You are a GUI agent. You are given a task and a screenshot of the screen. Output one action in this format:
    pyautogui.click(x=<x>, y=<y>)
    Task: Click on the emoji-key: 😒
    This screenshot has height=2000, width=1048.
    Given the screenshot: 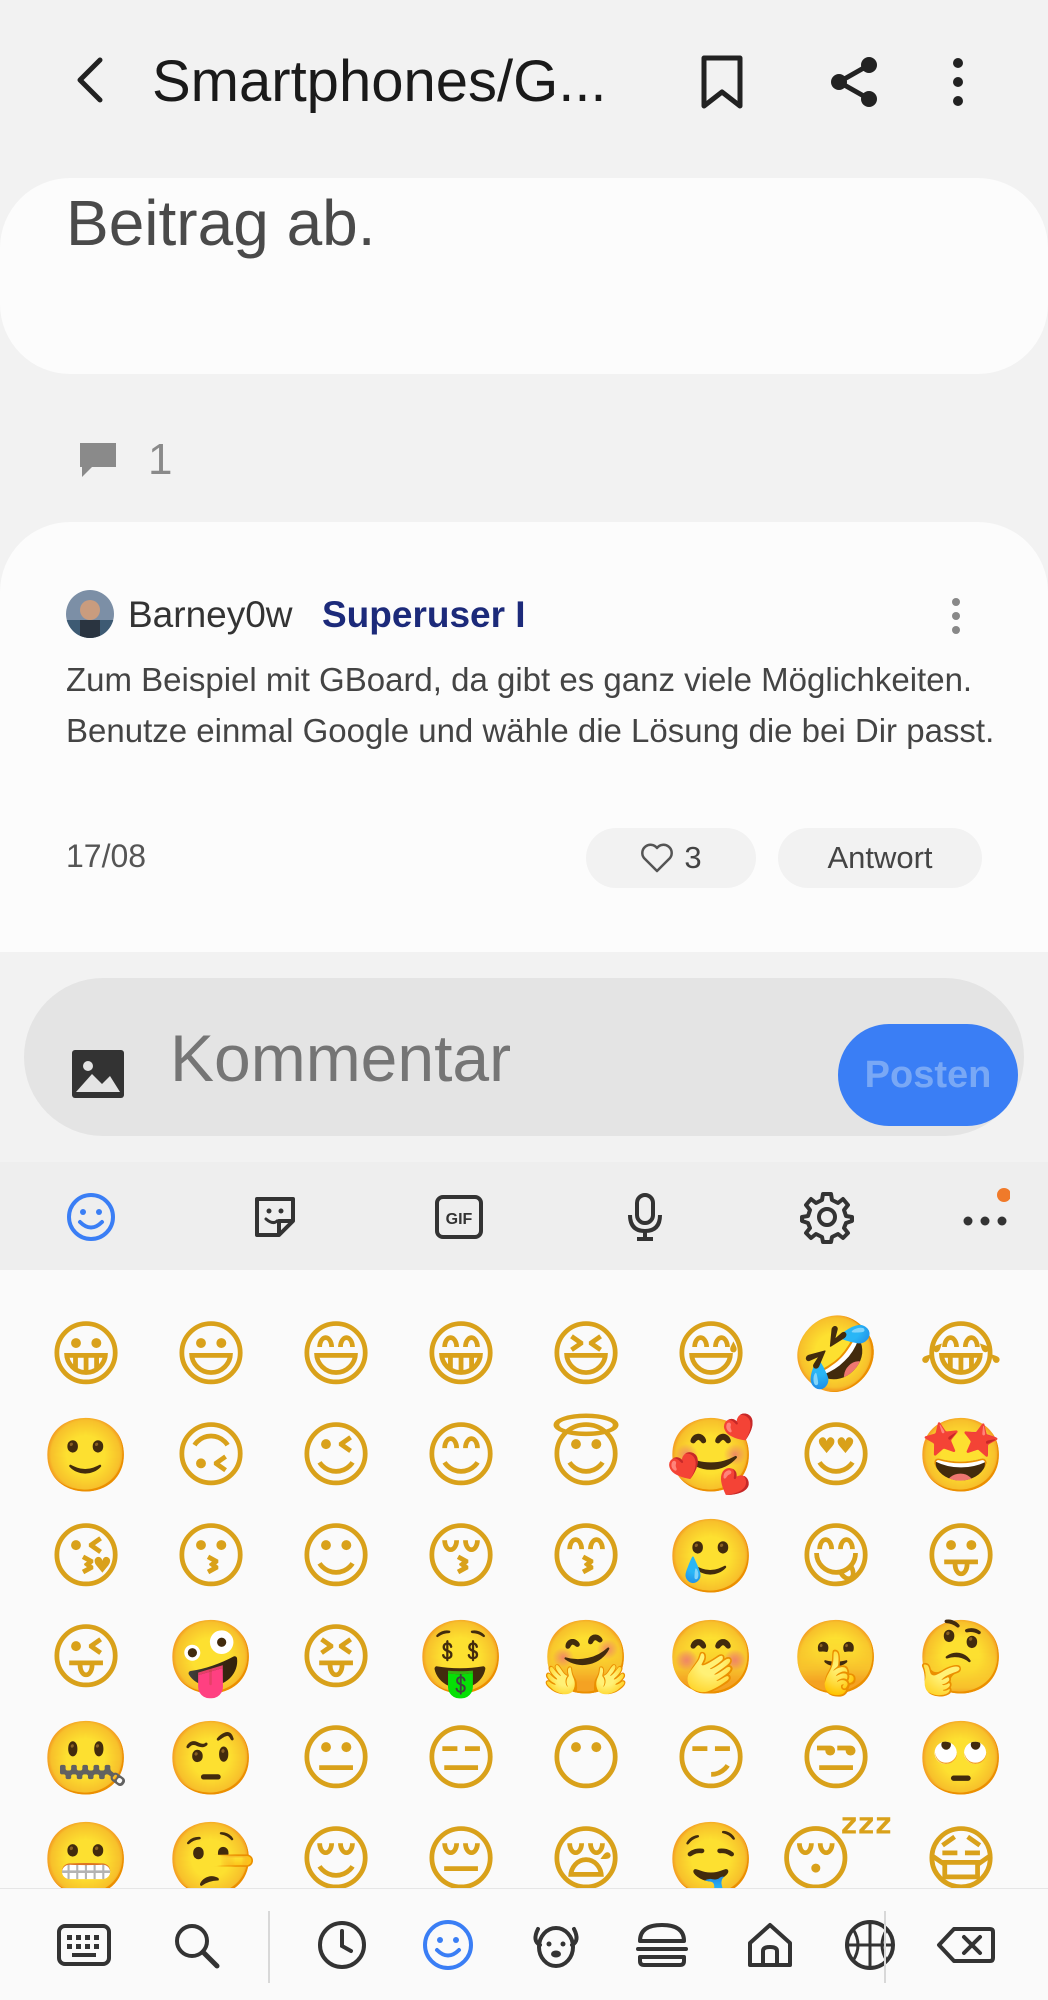 What is the action you would take?
    pyautogui.click(x=836, y=1758)
    